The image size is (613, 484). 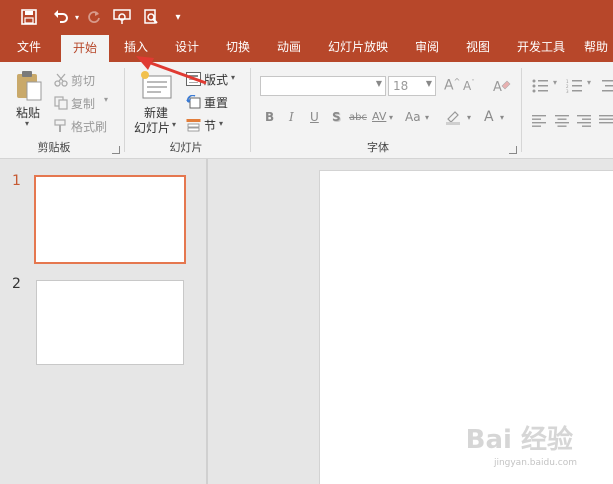 I want to click on svg-text: A, so click(x=497, y=87).